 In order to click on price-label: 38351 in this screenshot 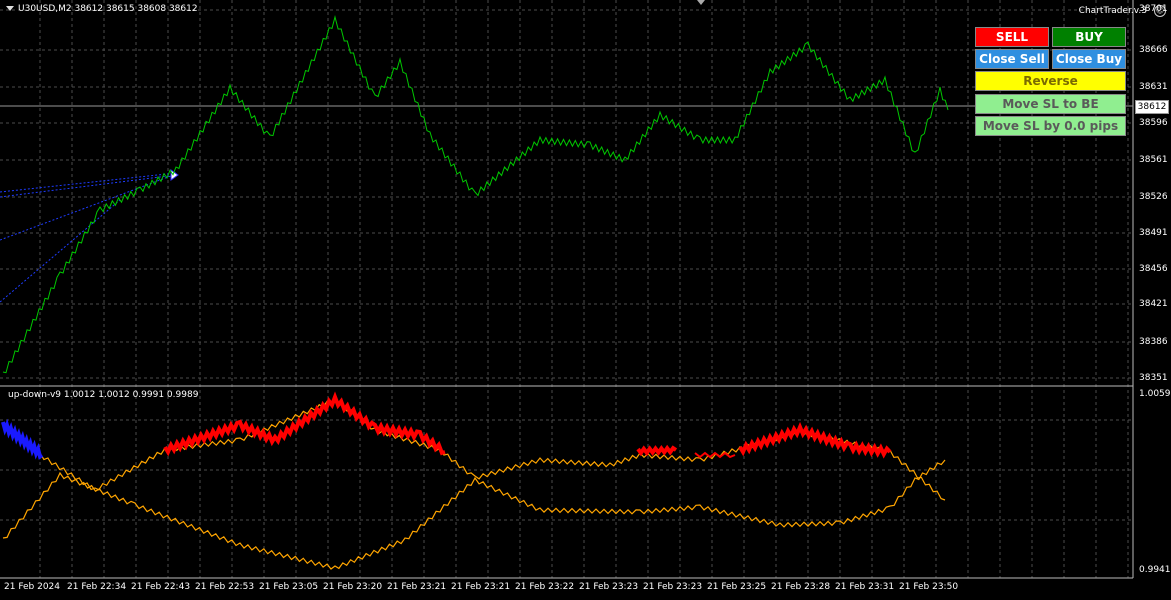, I will do `click(1153, 378)`.